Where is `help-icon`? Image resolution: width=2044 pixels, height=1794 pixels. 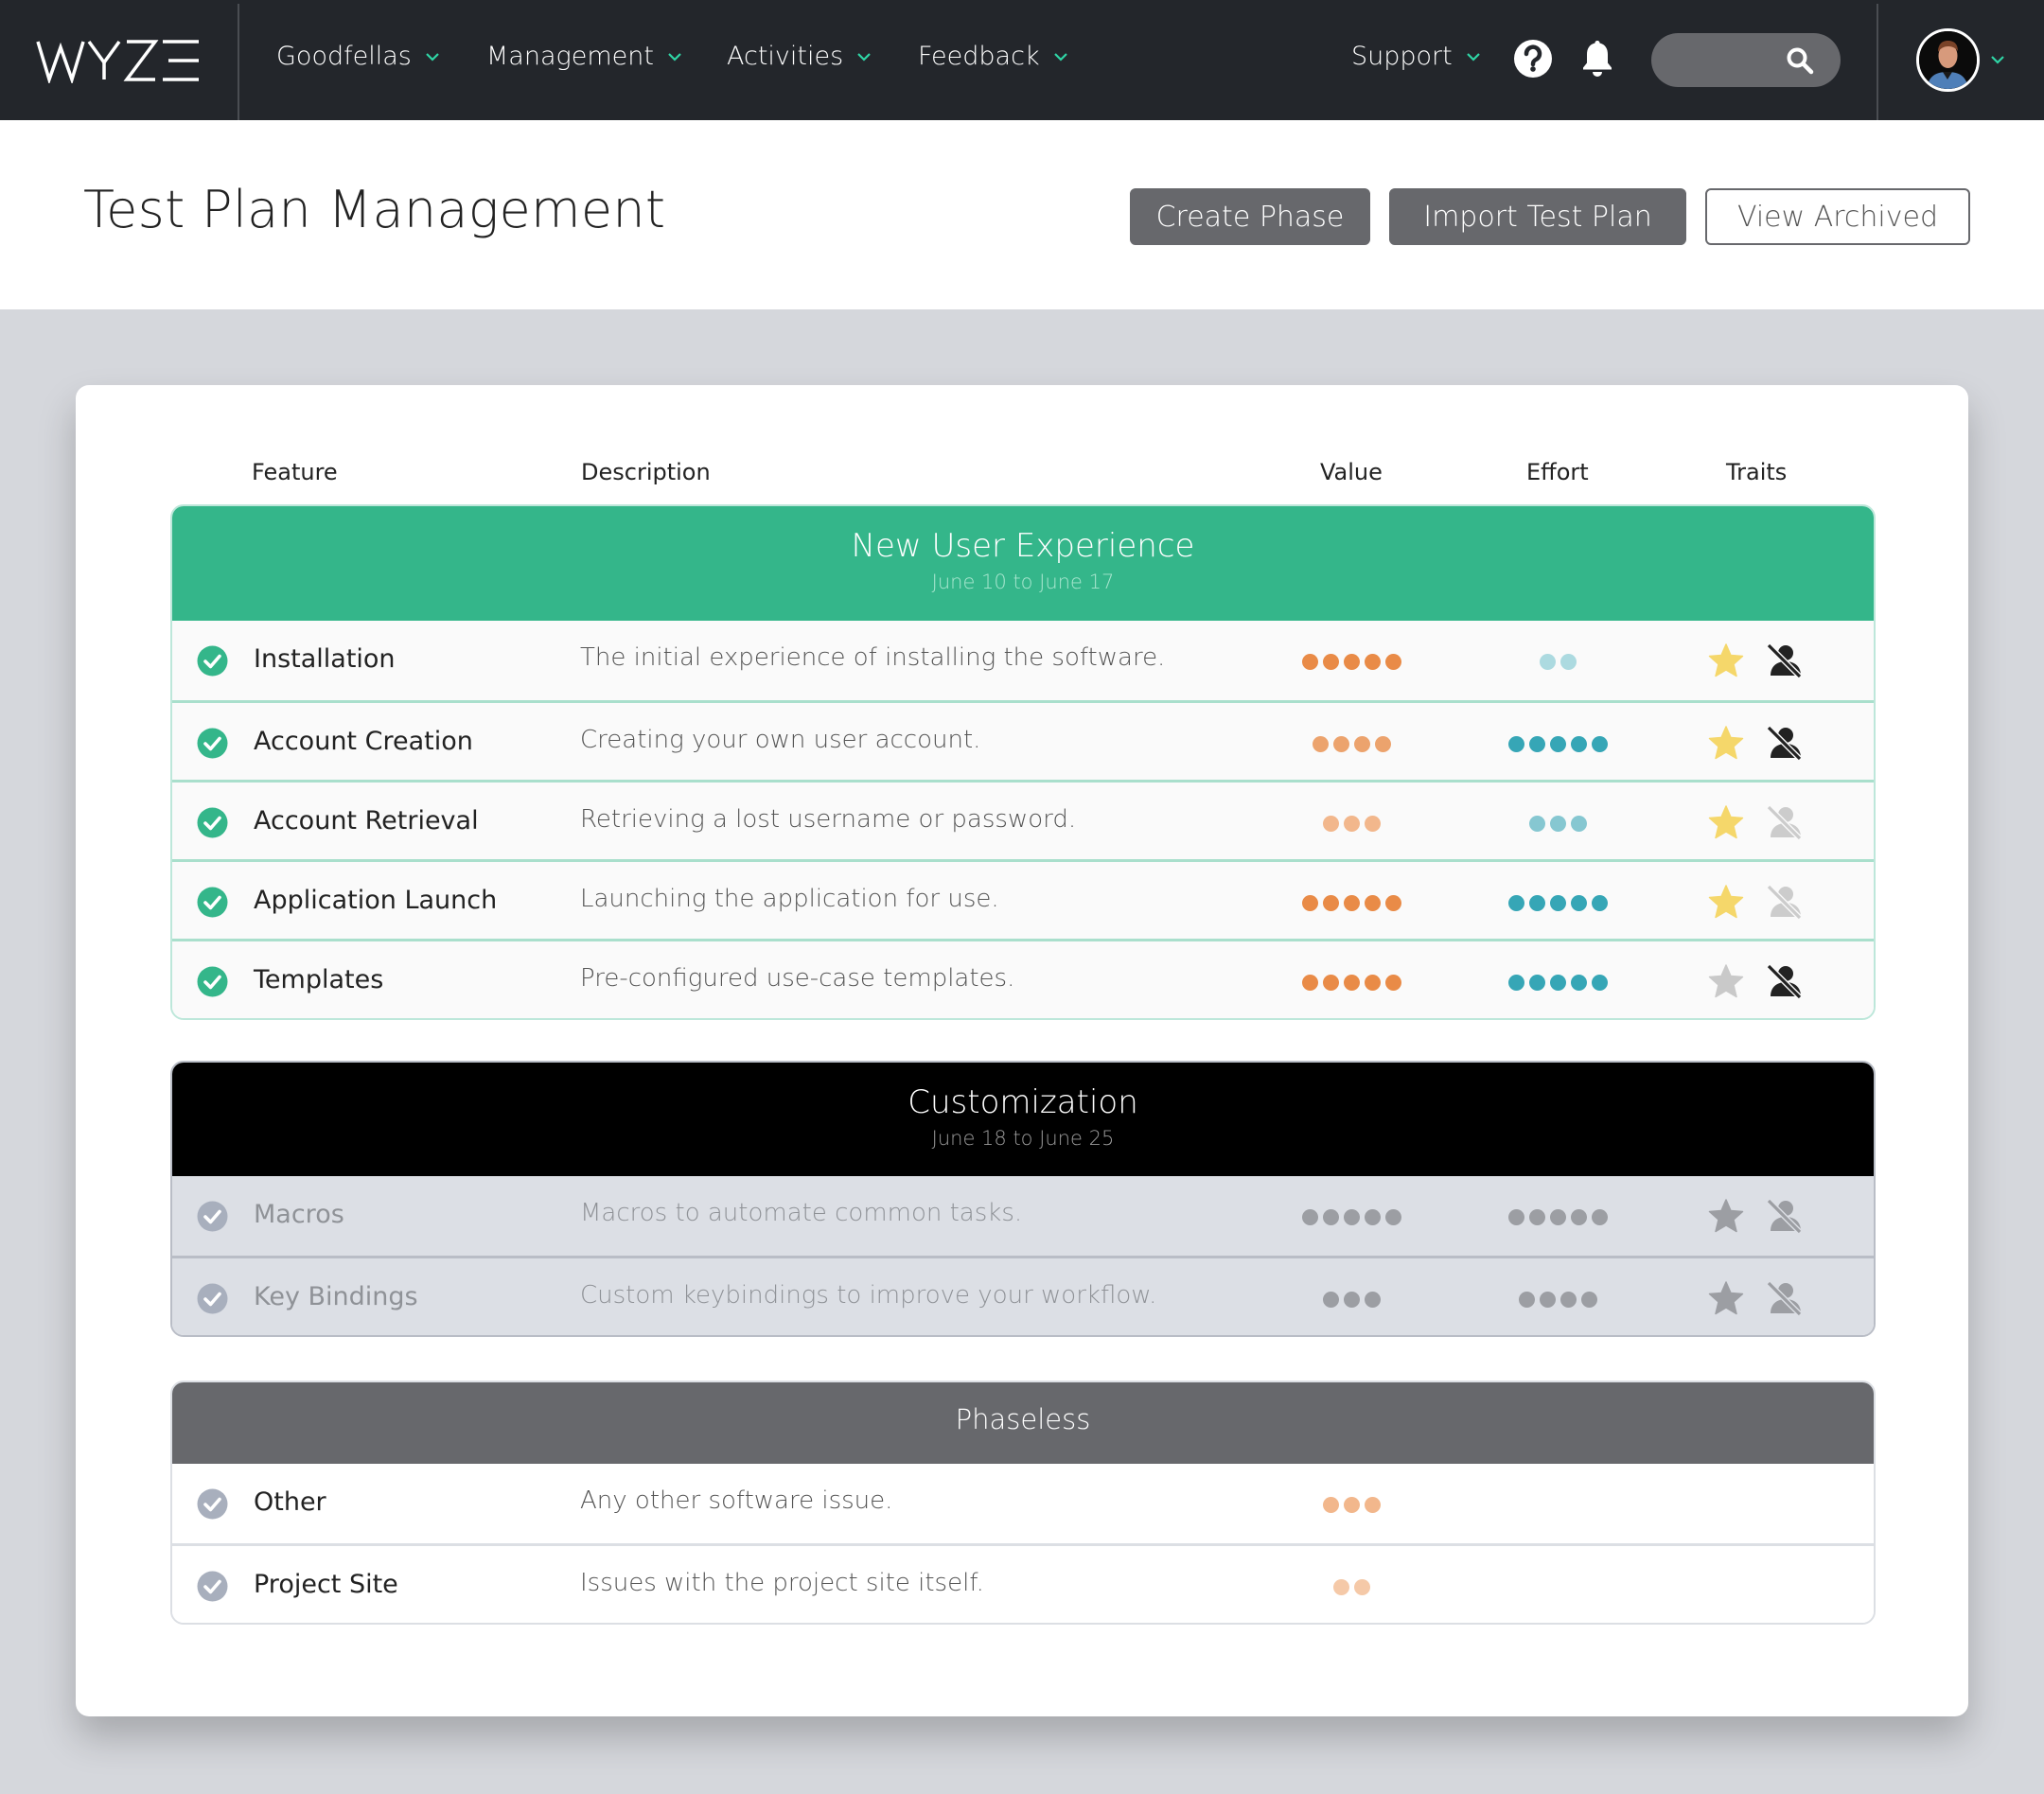
help-icon is located at coordinates (1533, 58).